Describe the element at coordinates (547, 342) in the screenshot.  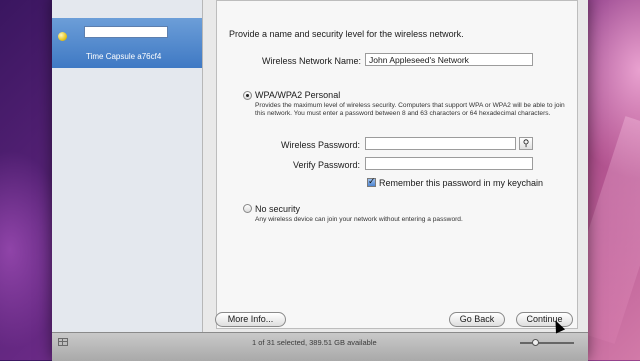
I see `icon-size-slider` at that location.